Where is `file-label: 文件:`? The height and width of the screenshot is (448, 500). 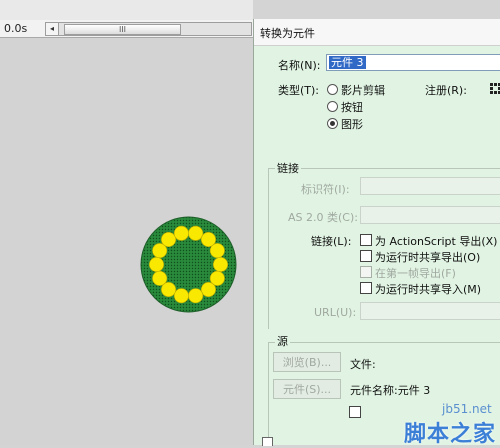
file-label: 文件: is located at coordinates (363, 364).